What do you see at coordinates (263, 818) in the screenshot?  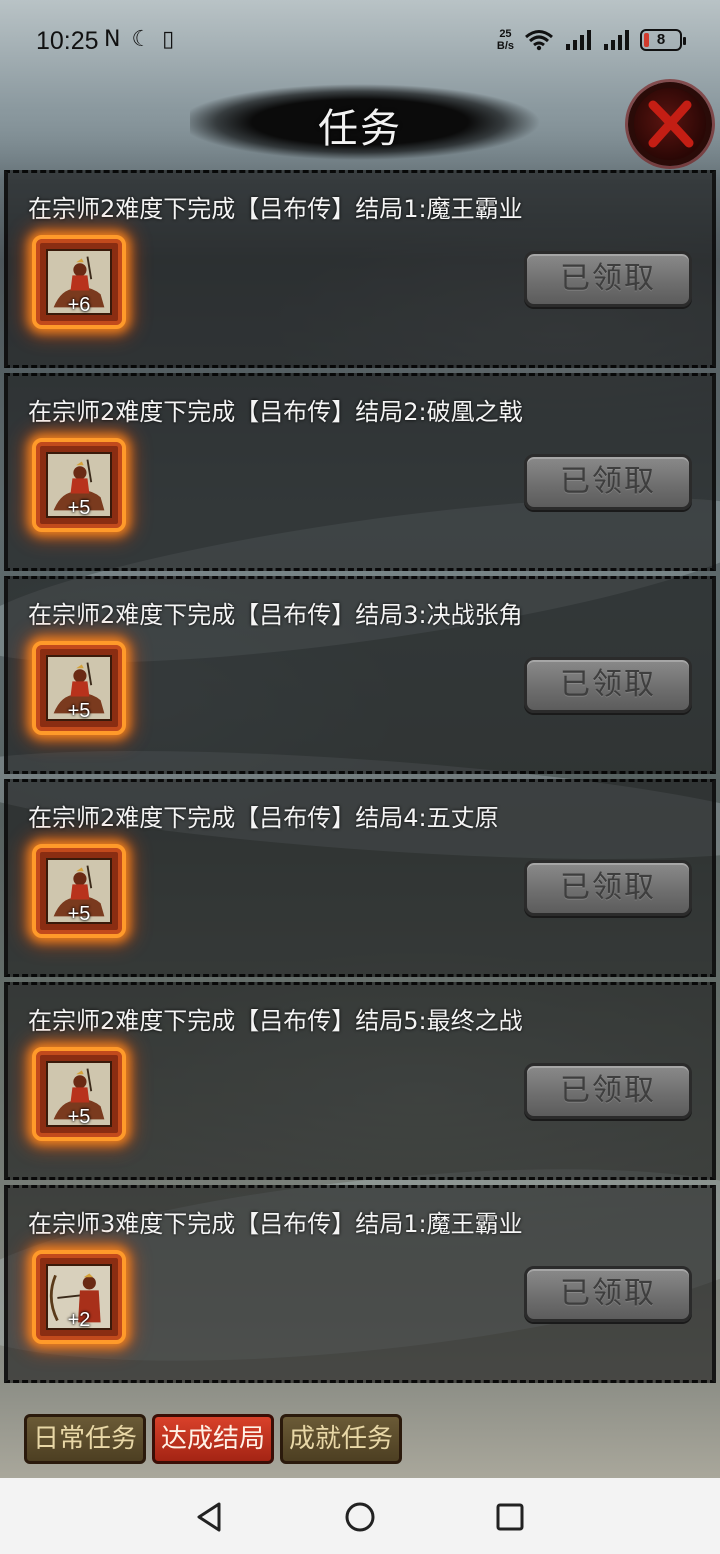 I see `task-description: 在宗师2难度下完成【吕布传】结局4:五丈原` at bounding box center [263, 818].